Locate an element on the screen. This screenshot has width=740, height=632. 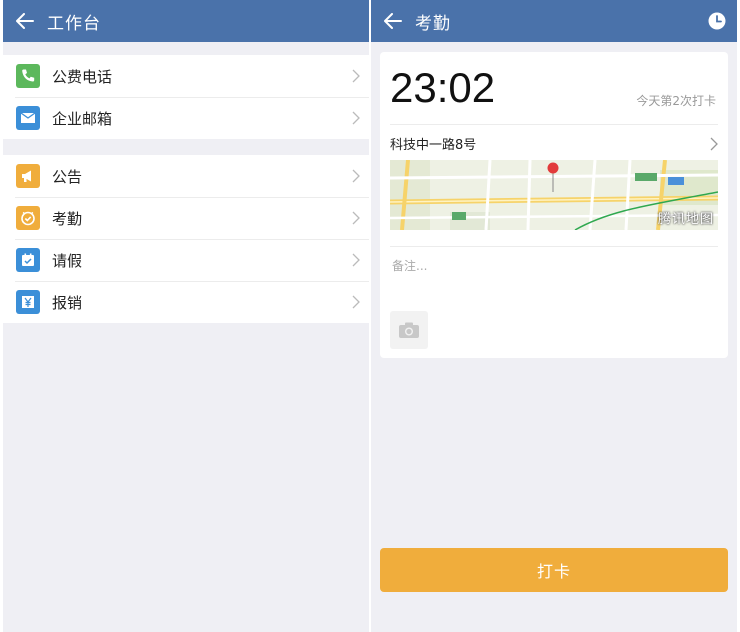
yen-icon is located at coordinates (28, 302).